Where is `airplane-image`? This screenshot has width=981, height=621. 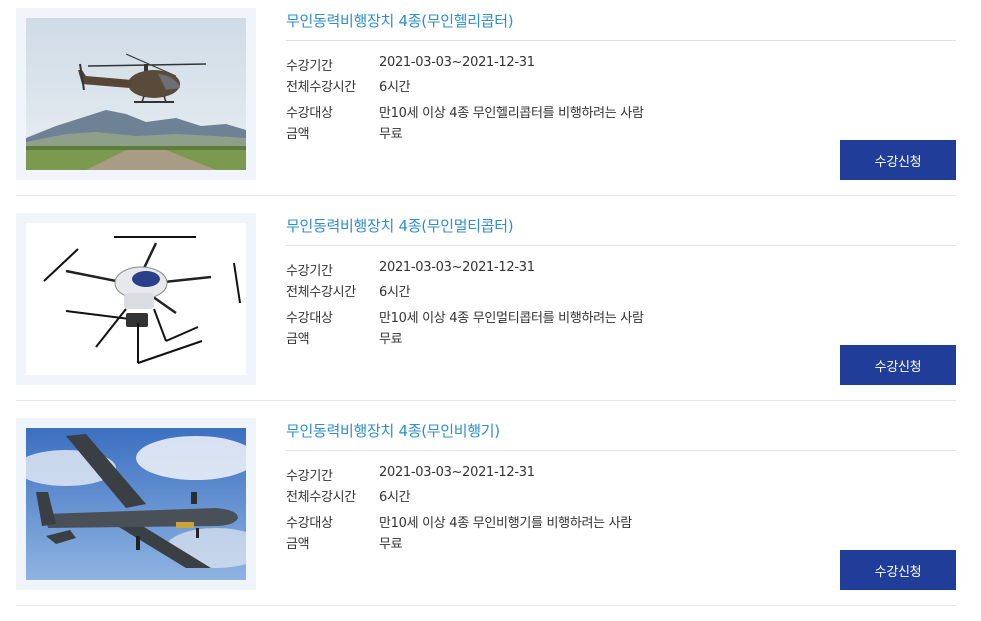
airplane-image is located at coordinates (136, 504).